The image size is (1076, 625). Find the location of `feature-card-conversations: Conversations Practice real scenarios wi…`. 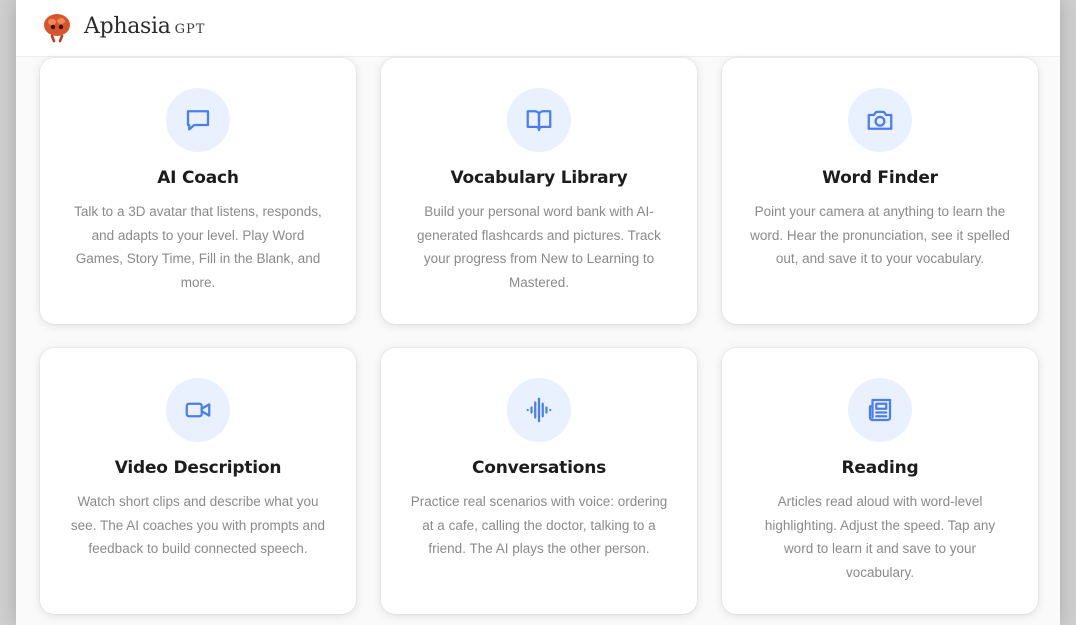

feature-card-conversations: Conversations Practice real scenarios wi… is located at coordinates (539, 481).